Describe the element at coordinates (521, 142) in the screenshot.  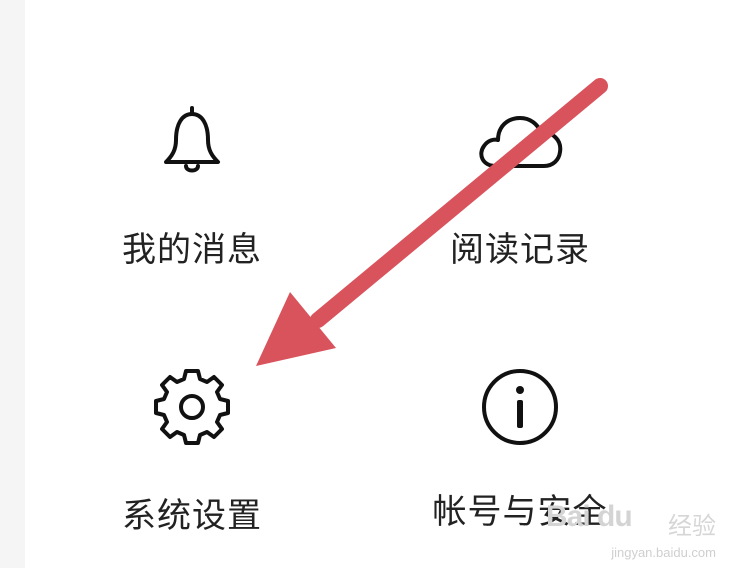
I see `cloud-icon` at that location.